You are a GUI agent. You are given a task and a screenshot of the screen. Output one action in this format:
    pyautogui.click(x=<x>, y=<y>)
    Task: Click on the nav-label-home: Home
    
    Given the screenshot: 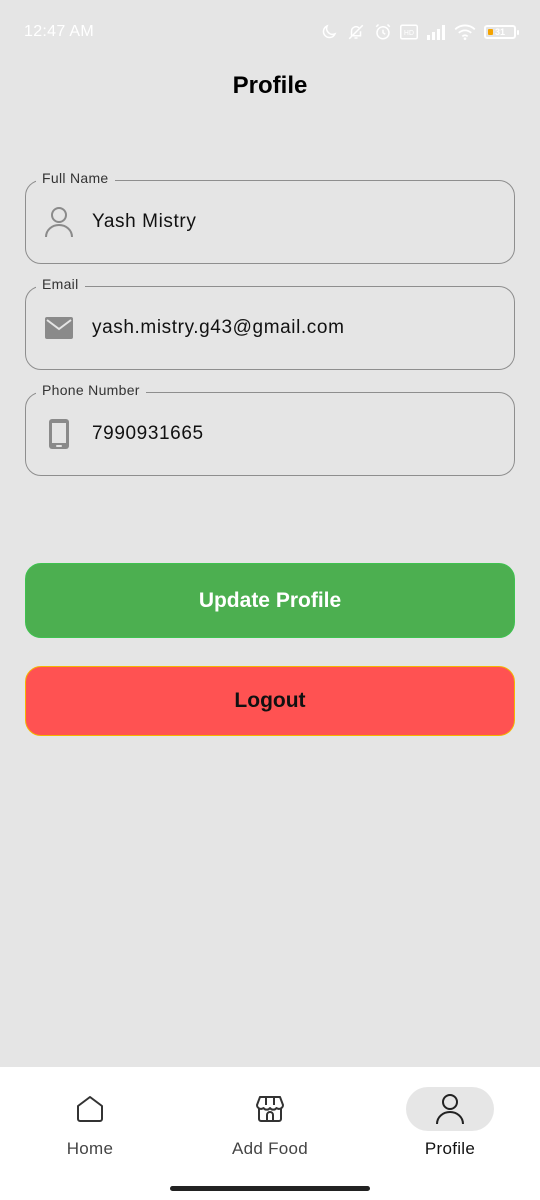 What is the action you would take?
    pyautogui.click(x=90, y=1148)
    